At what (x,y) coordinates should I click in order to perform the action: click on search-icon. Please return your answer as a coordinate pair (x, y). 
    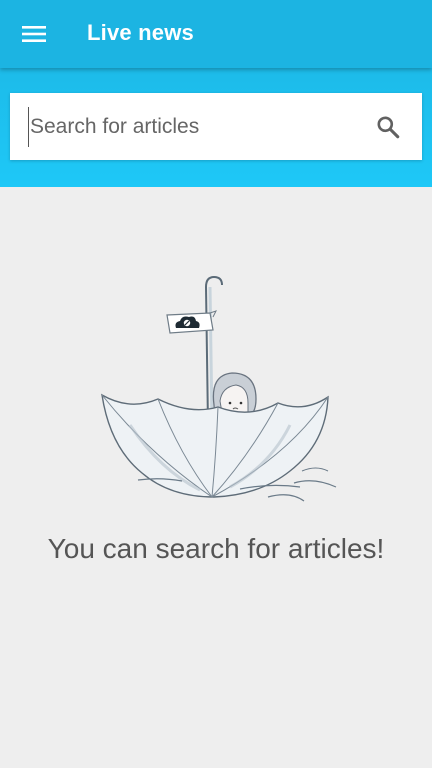
    Looking at the image, I should click on (388, 127).